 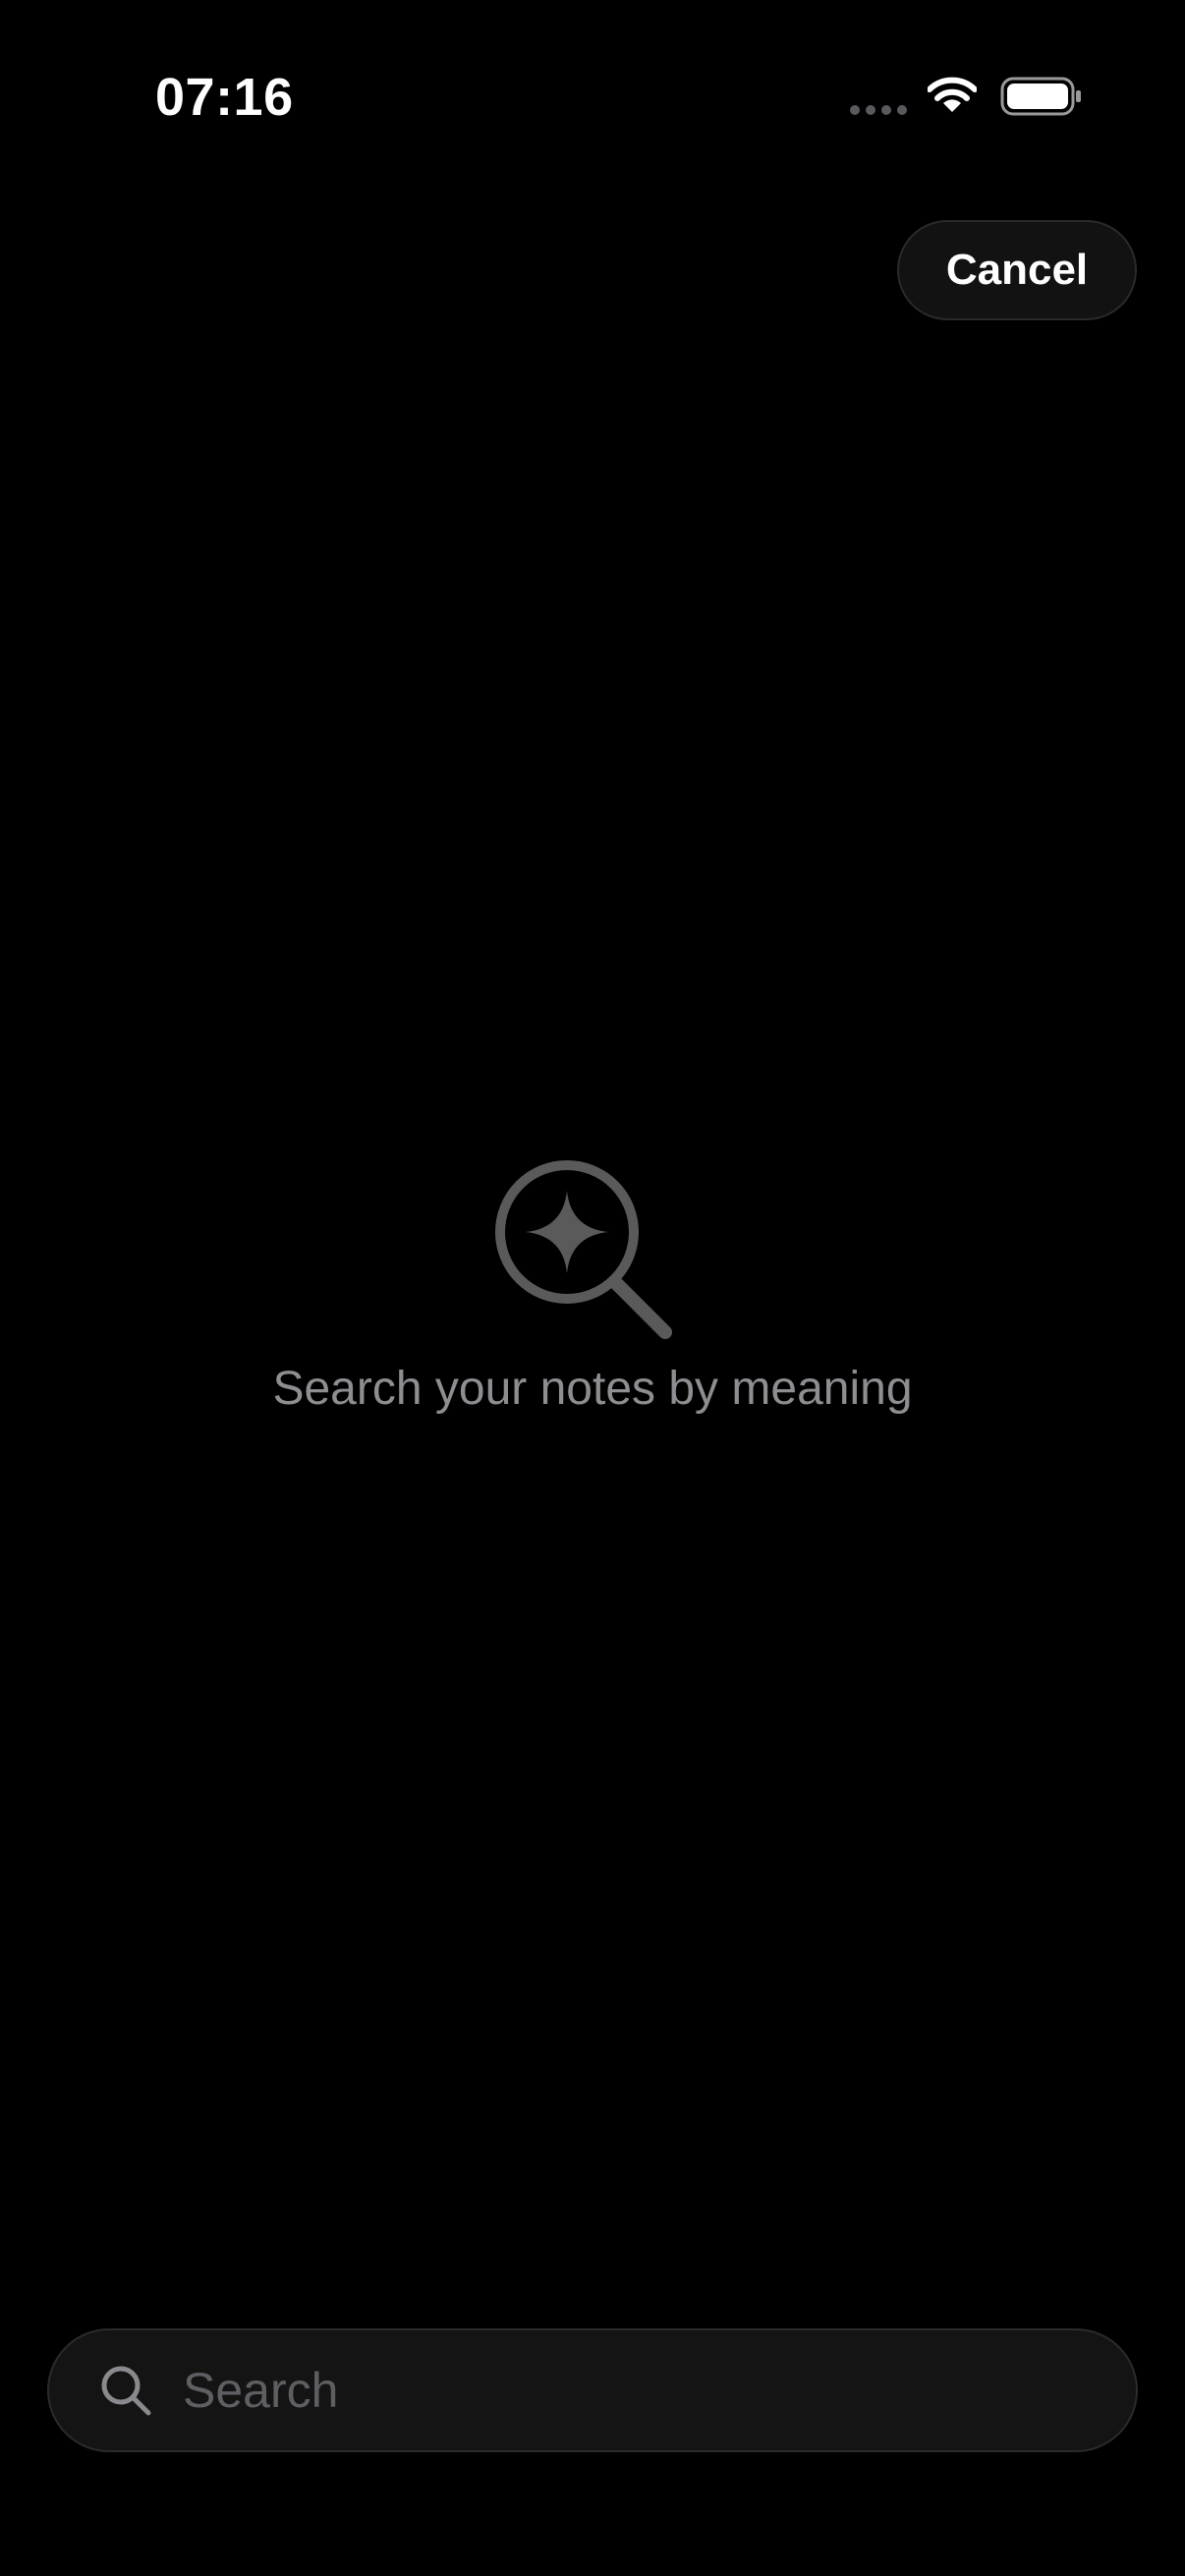 I want to click on empty-state-message: Search your notes by meaning, so click(x=592, y=1389).